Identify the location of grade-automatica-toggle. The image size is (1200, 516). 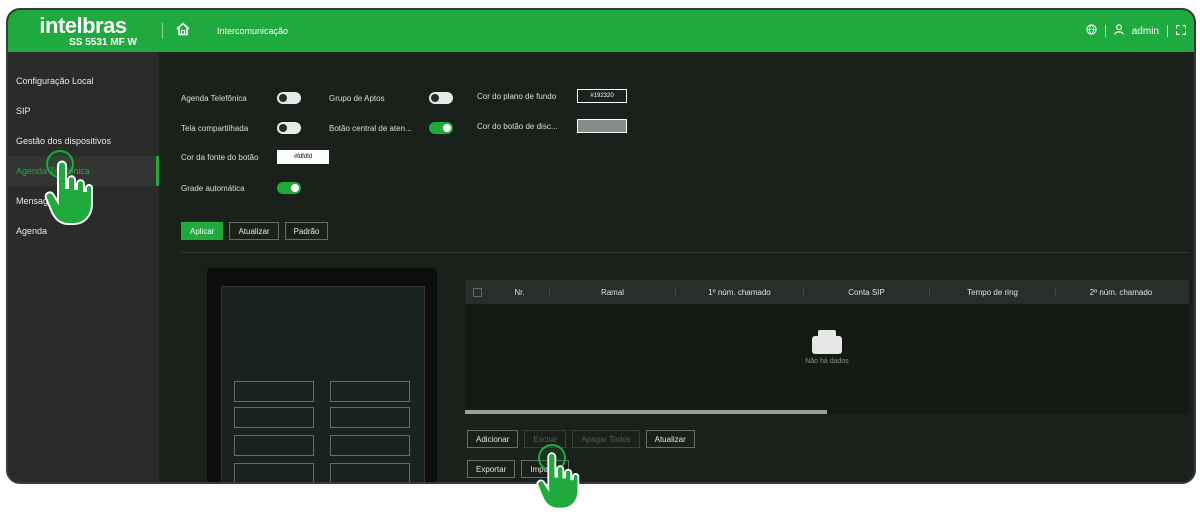
(289, 188).